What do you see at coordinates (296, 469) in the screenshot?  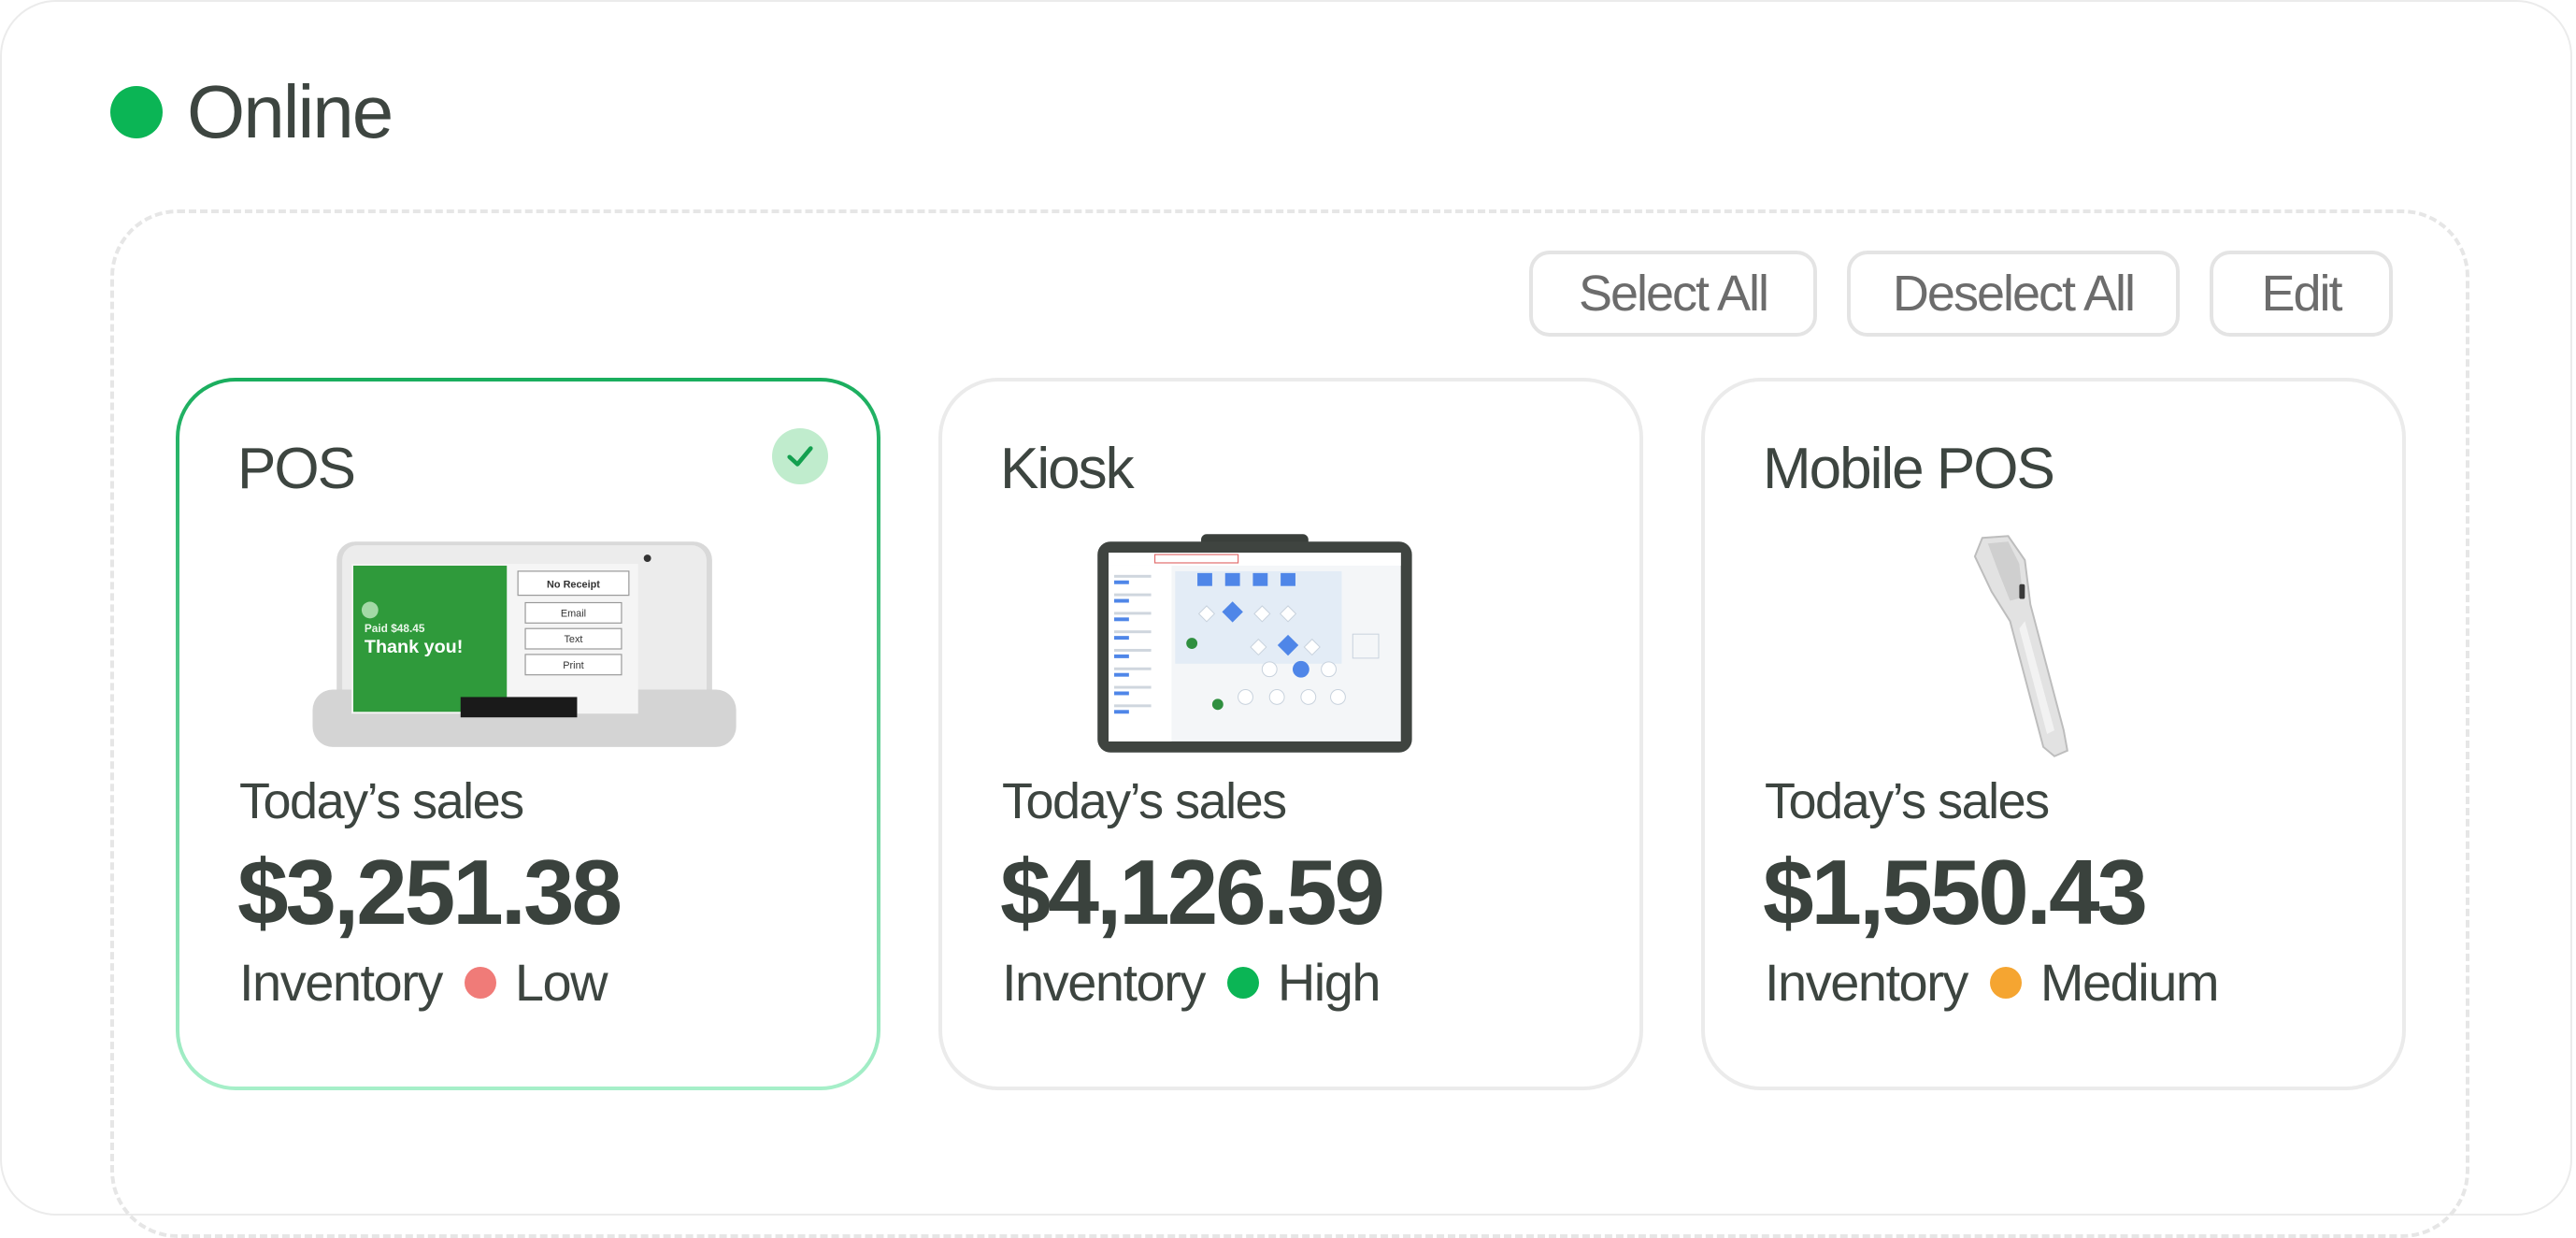 I see `device-name: POS` at bounding box center [296, 469].